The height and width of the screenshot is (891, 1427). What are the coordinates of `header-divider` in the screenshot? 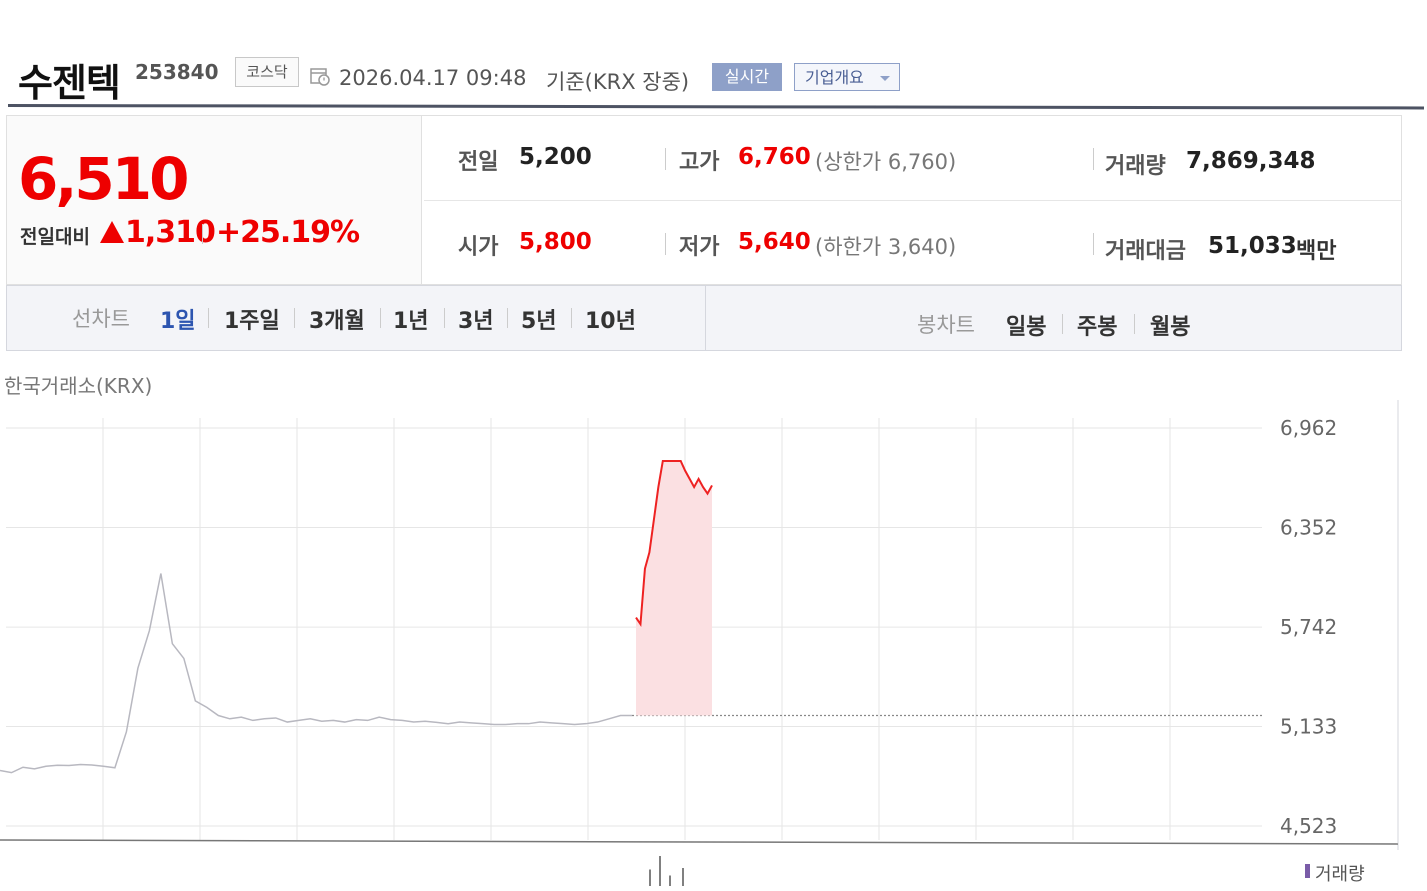 It's located at (716, 107).